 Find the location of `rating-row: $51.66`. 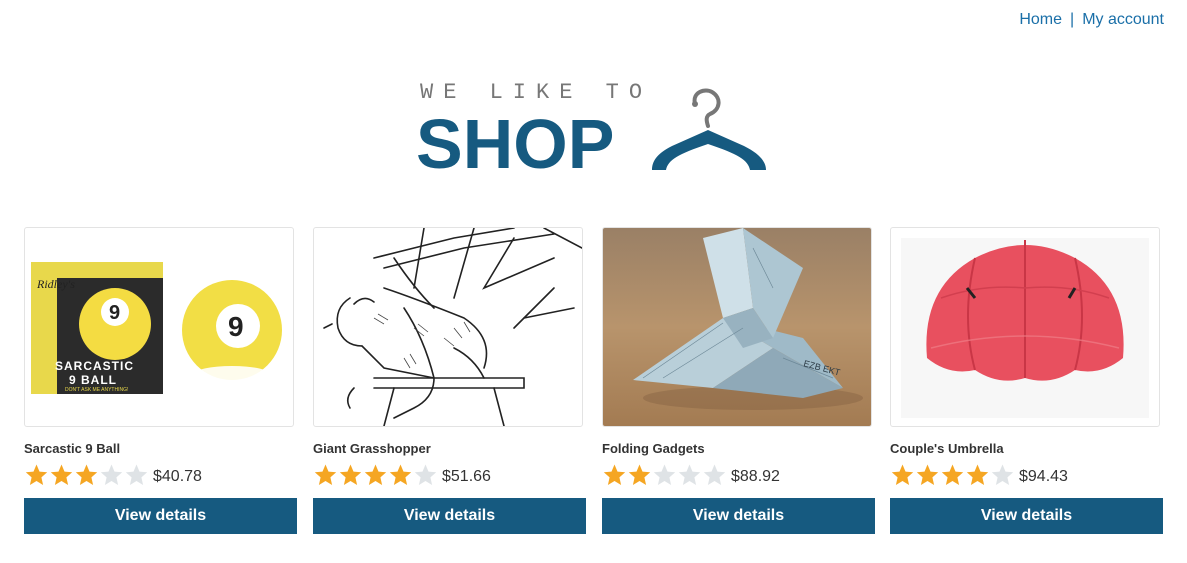

rating-row: $51.66 is located at coordinates (449, 475).